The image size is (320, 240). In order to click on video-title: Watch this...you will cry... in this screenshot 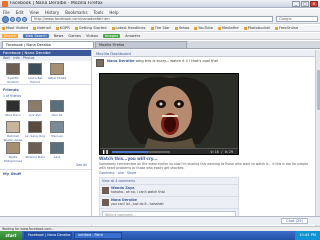, I will do `click(128, 158)`.